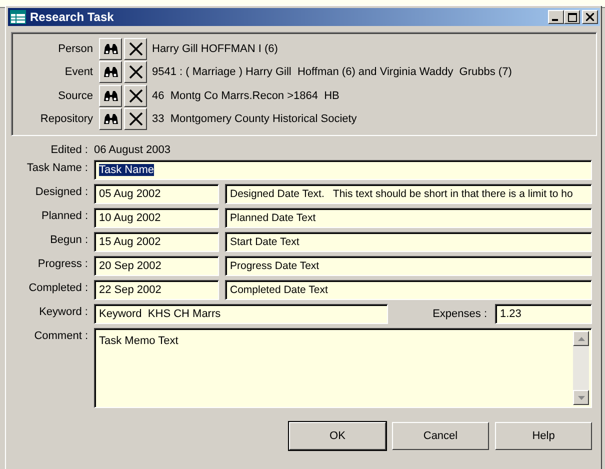  I want to click on close-button, so click(590, 17).